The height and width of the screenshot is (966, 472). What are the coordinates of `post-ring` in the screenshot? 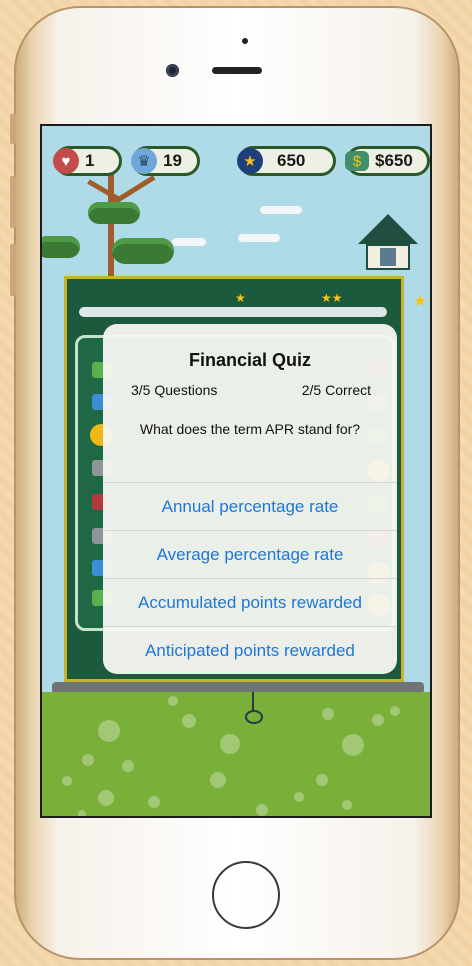 It's located at (254, 717).